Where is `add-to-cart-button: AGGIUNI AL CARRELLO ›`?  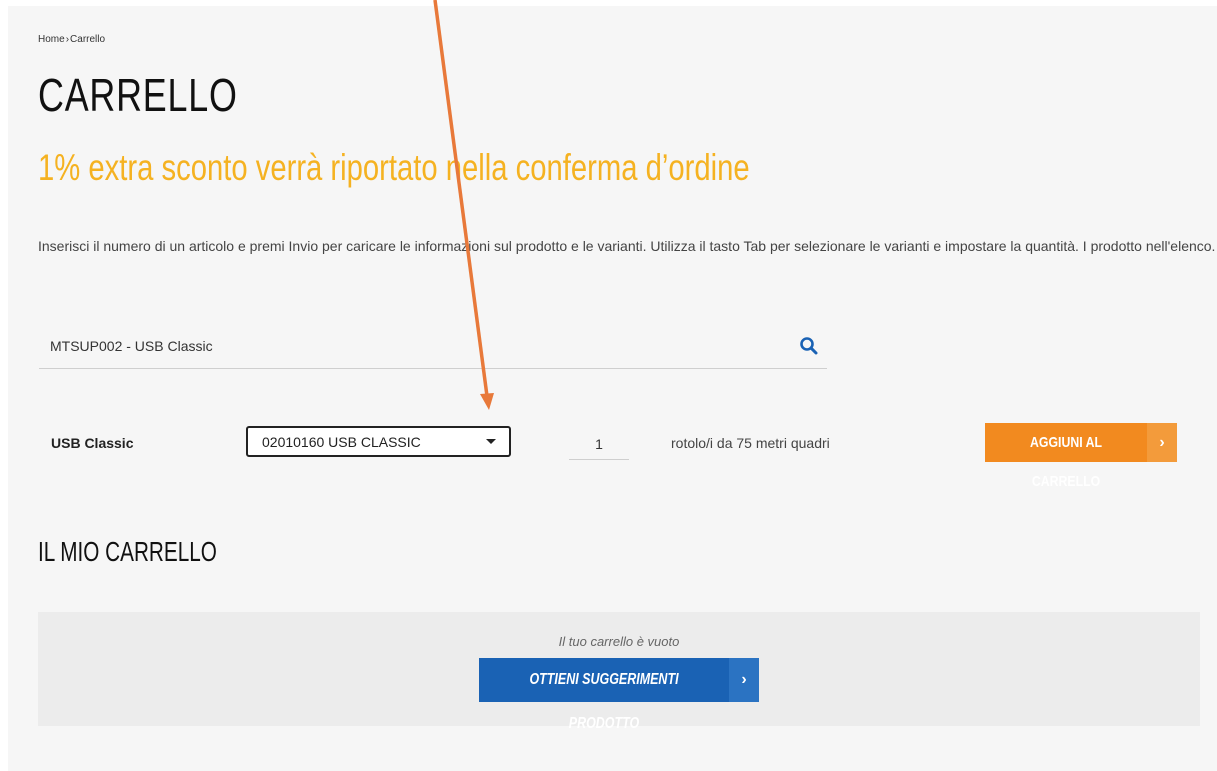
add-to-cart-button: AGGIUNI AL CARRELLO › is located at coordinates (1081, 456).